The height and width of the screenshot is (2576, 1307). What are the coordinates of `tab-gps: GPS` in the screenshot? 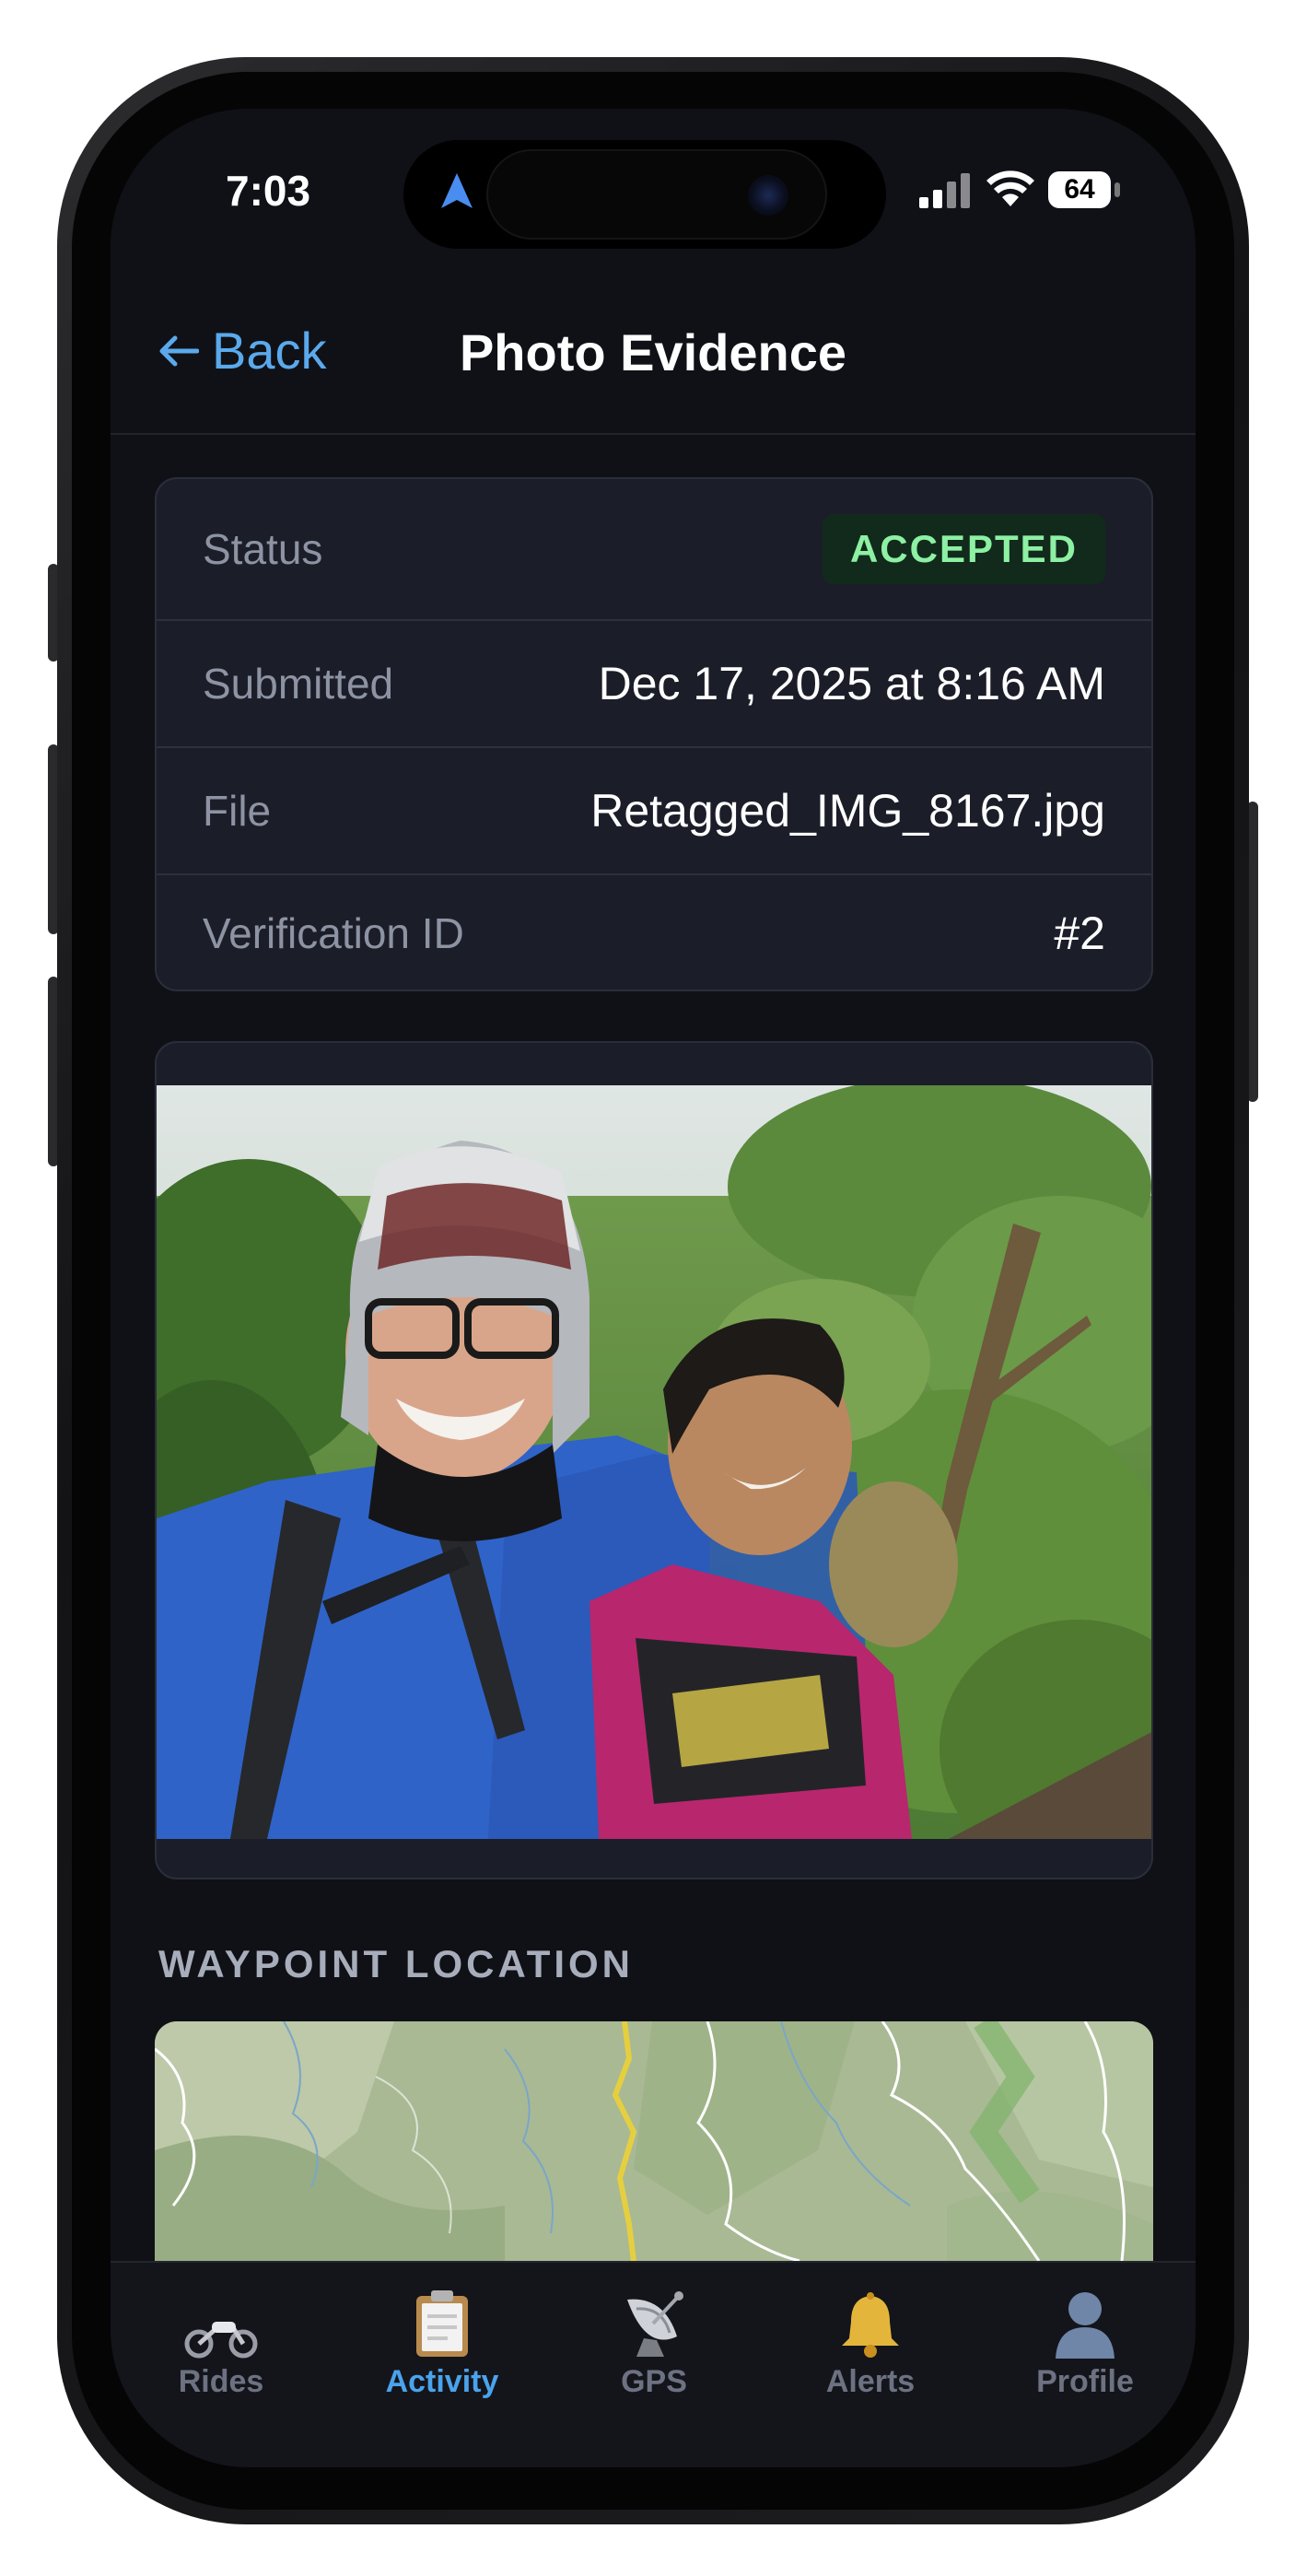 It's located at (654, 2341).